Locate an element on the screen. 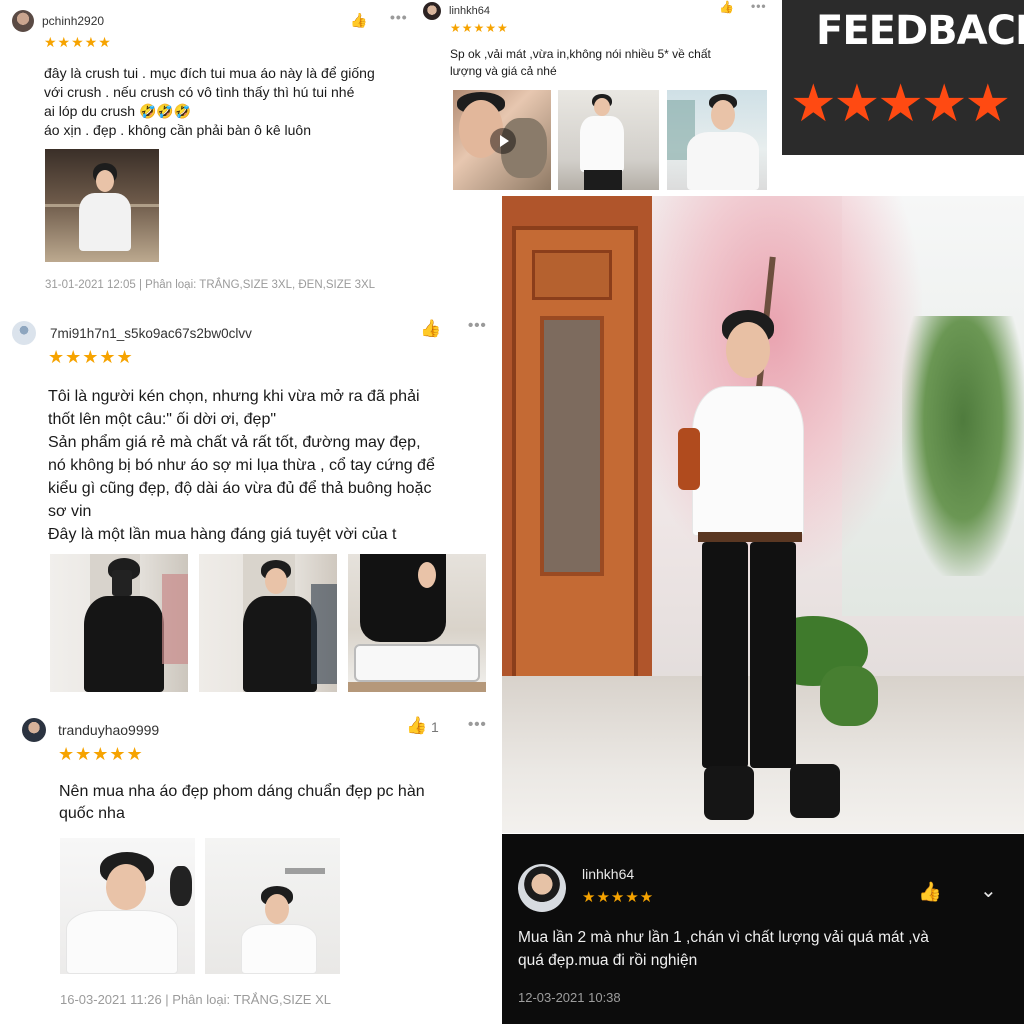 This screenshot has height=1024, width=1024. review-meta: 12-03-2021 10:38 is located at coordinates (569, 997).